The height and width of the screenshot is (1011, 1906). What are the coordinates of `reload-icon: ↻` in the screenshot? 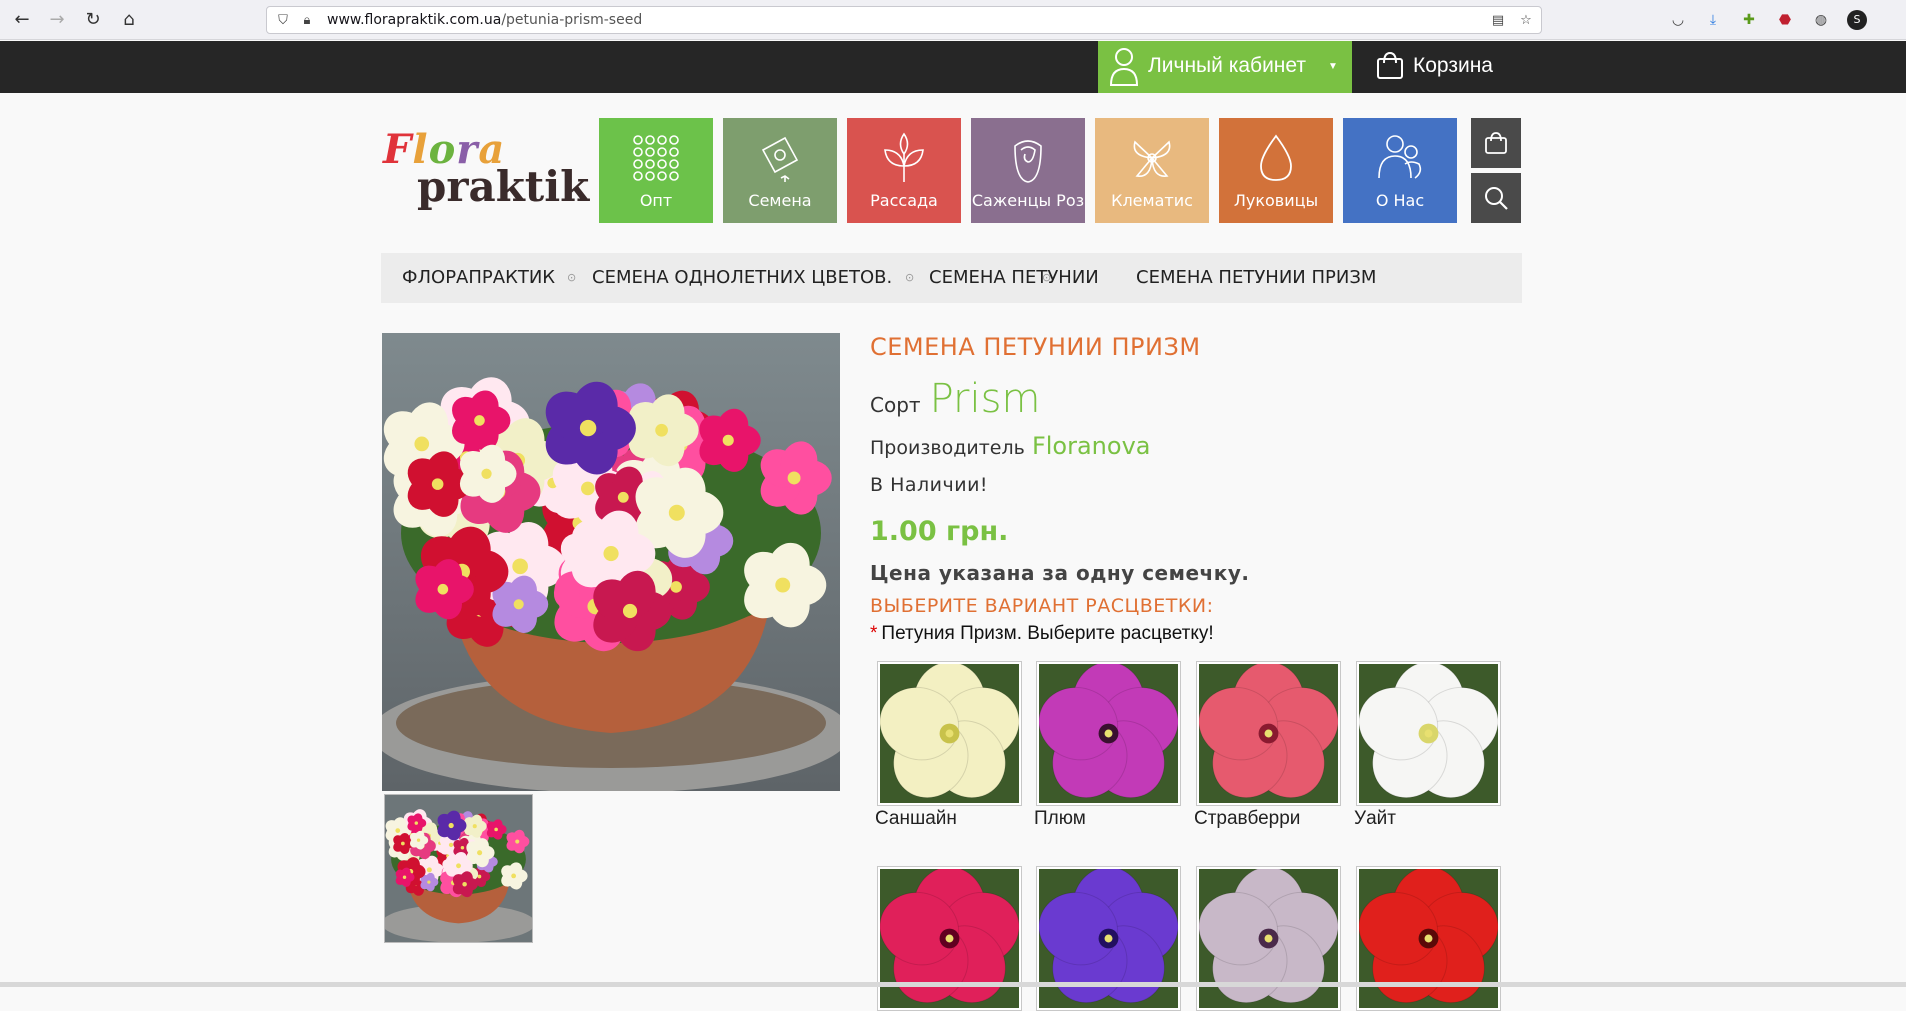 It's located at (93, 20).